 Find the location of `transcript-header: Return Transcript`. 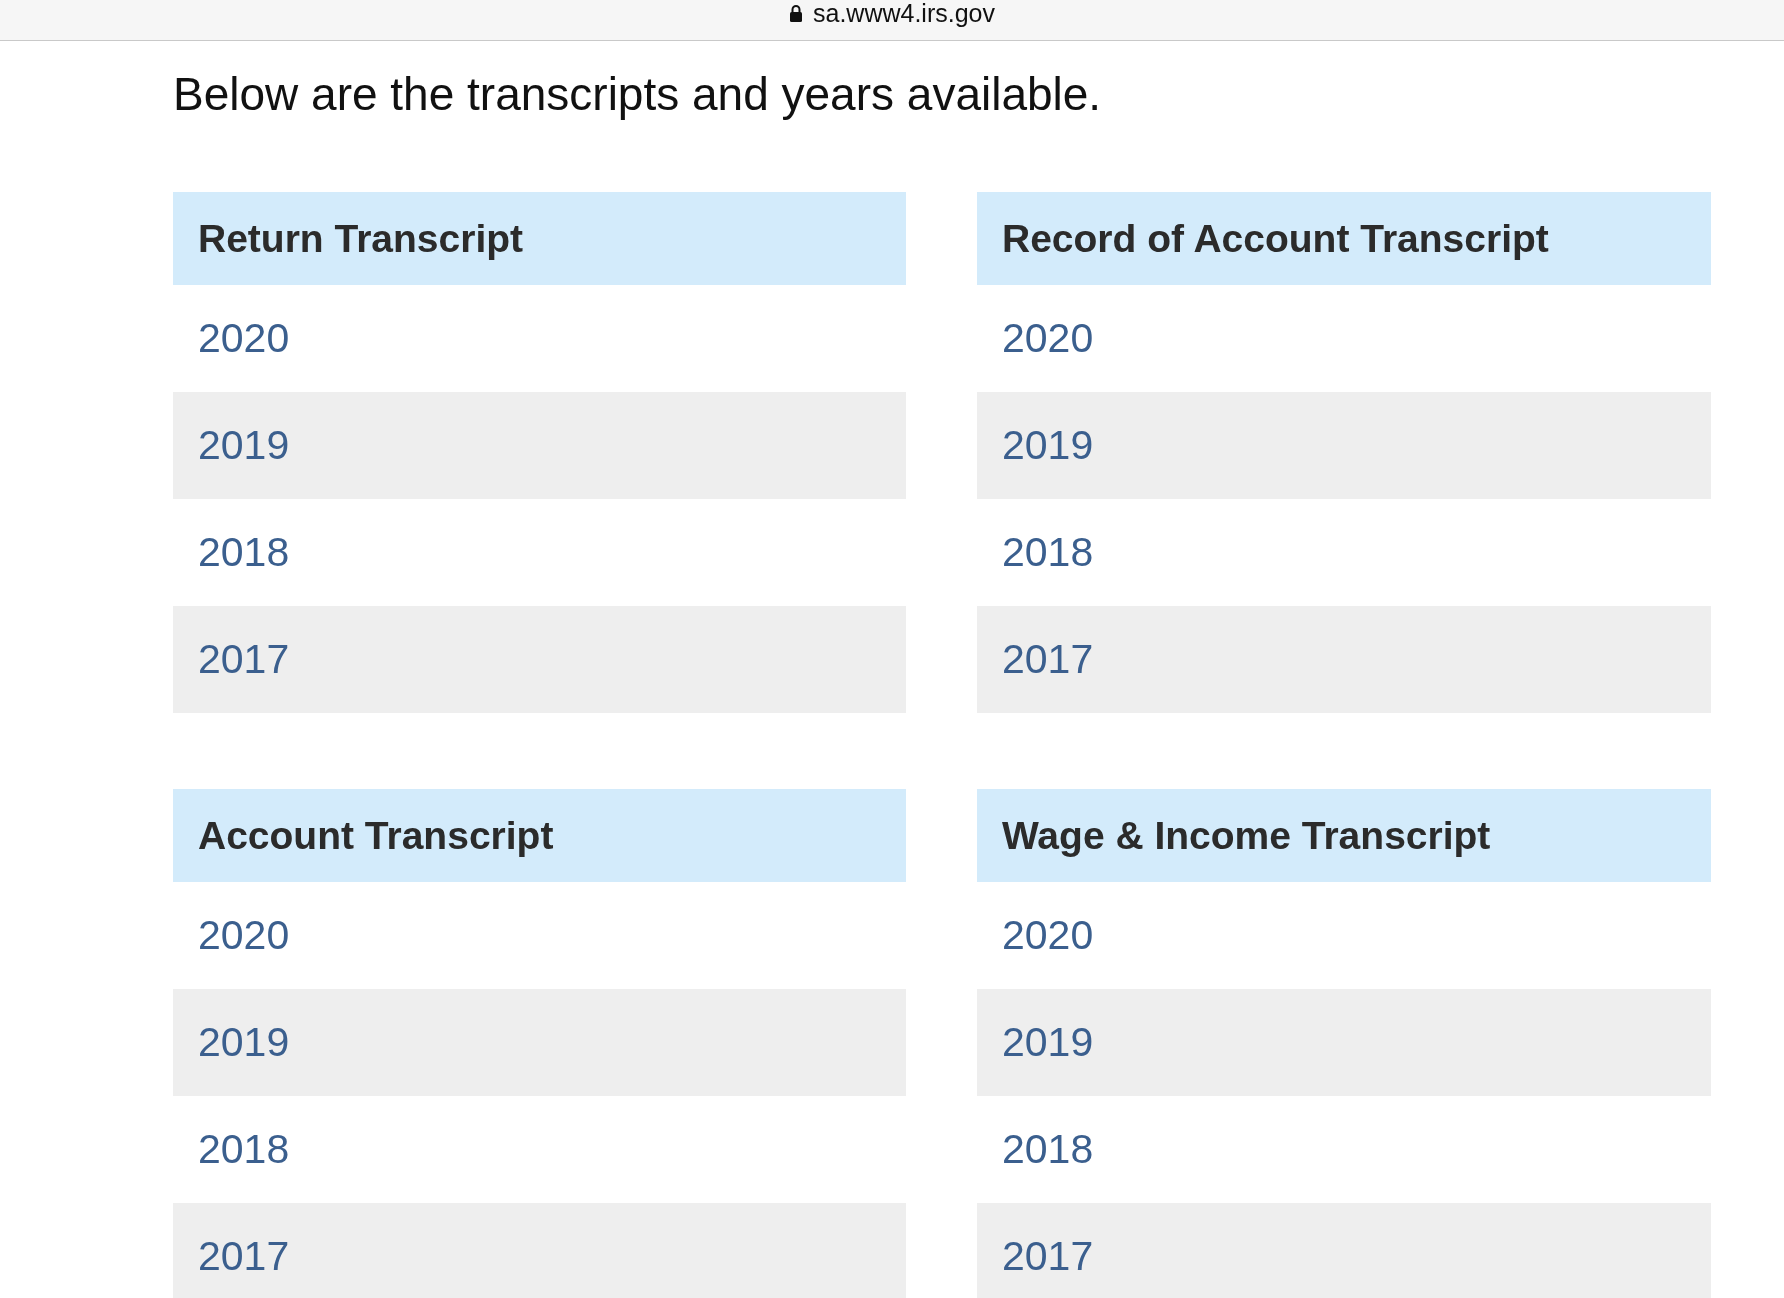

transcript-header: Return Transcript is located at coordinates (539, 239).